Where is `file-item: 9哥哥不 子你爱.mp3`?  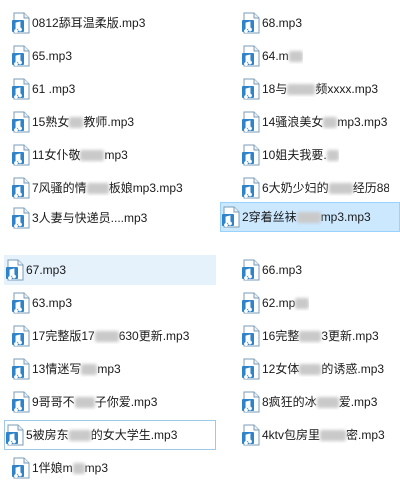 file-item: 9哥哥不 子你爱.mp3 is located at coordinates (112, 402).